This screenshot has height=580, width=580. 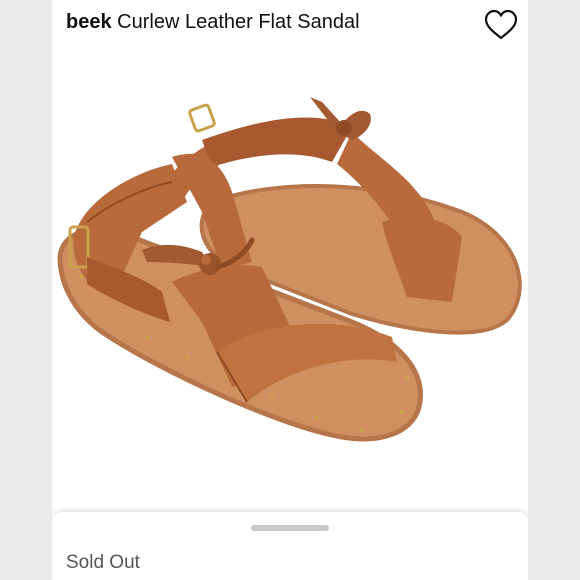 I want to click on listing-title: beek Curlew Leather Flat Sandal, so click(x=213, y=22).